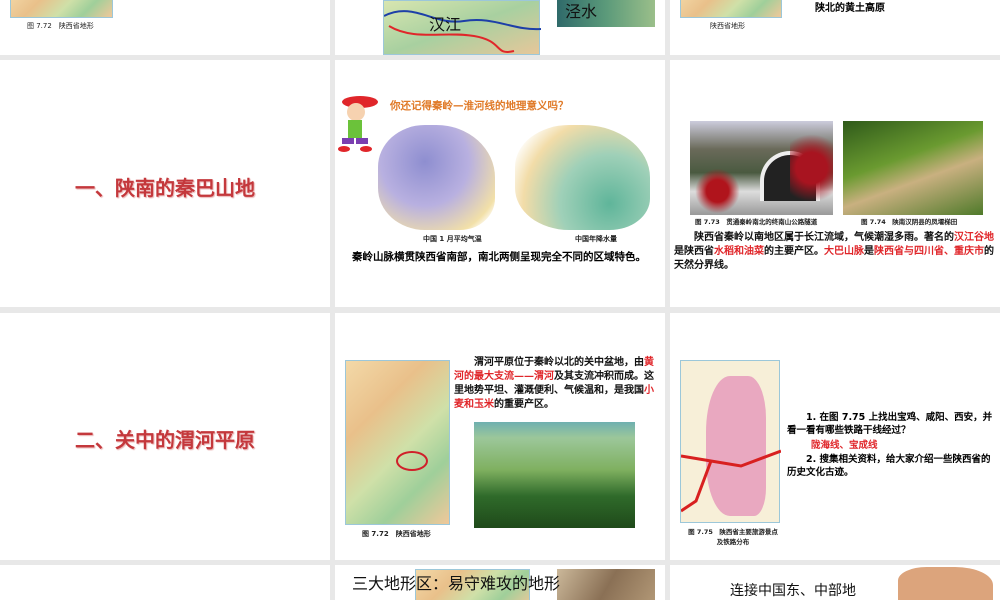 Image resolution: width=1000 pixels, height=600 pixels. What do you see at coordinates (909, 222) in the screenshot?
I see `photo2-caption: 图 7.74 陕南汉阴县的凤堰梯田` at bounding box center [909, 222].